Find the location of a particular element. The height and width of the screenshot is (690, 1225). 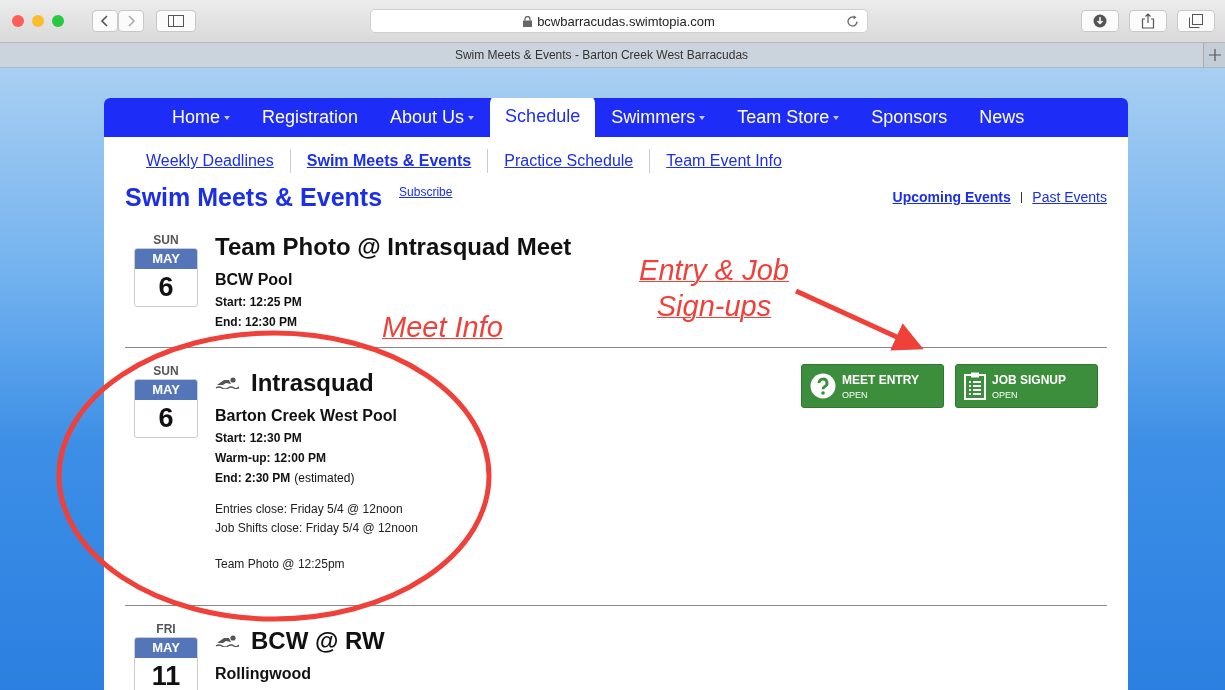

calendar-date: MAY 11 is located at coordinates (166, 663).